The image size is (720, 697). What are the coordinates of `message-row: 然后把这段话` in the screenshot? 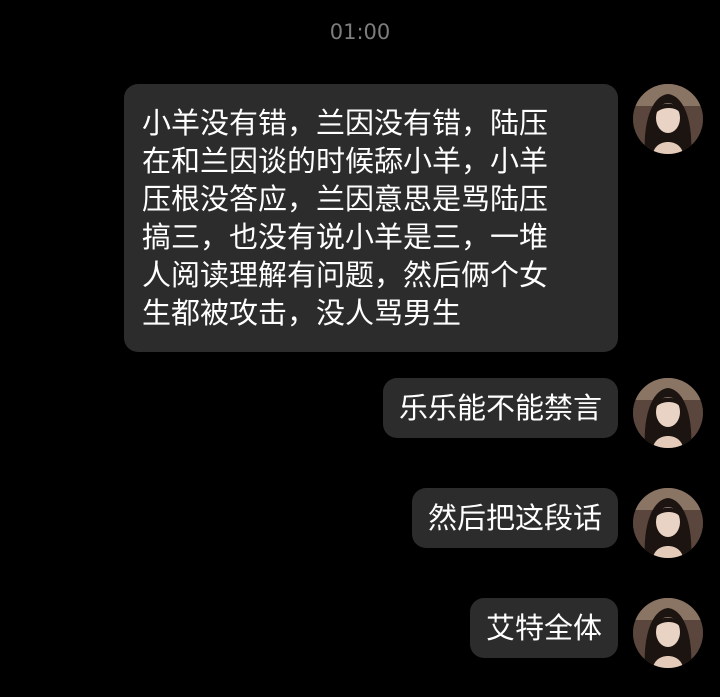 It's located at (557, 523).